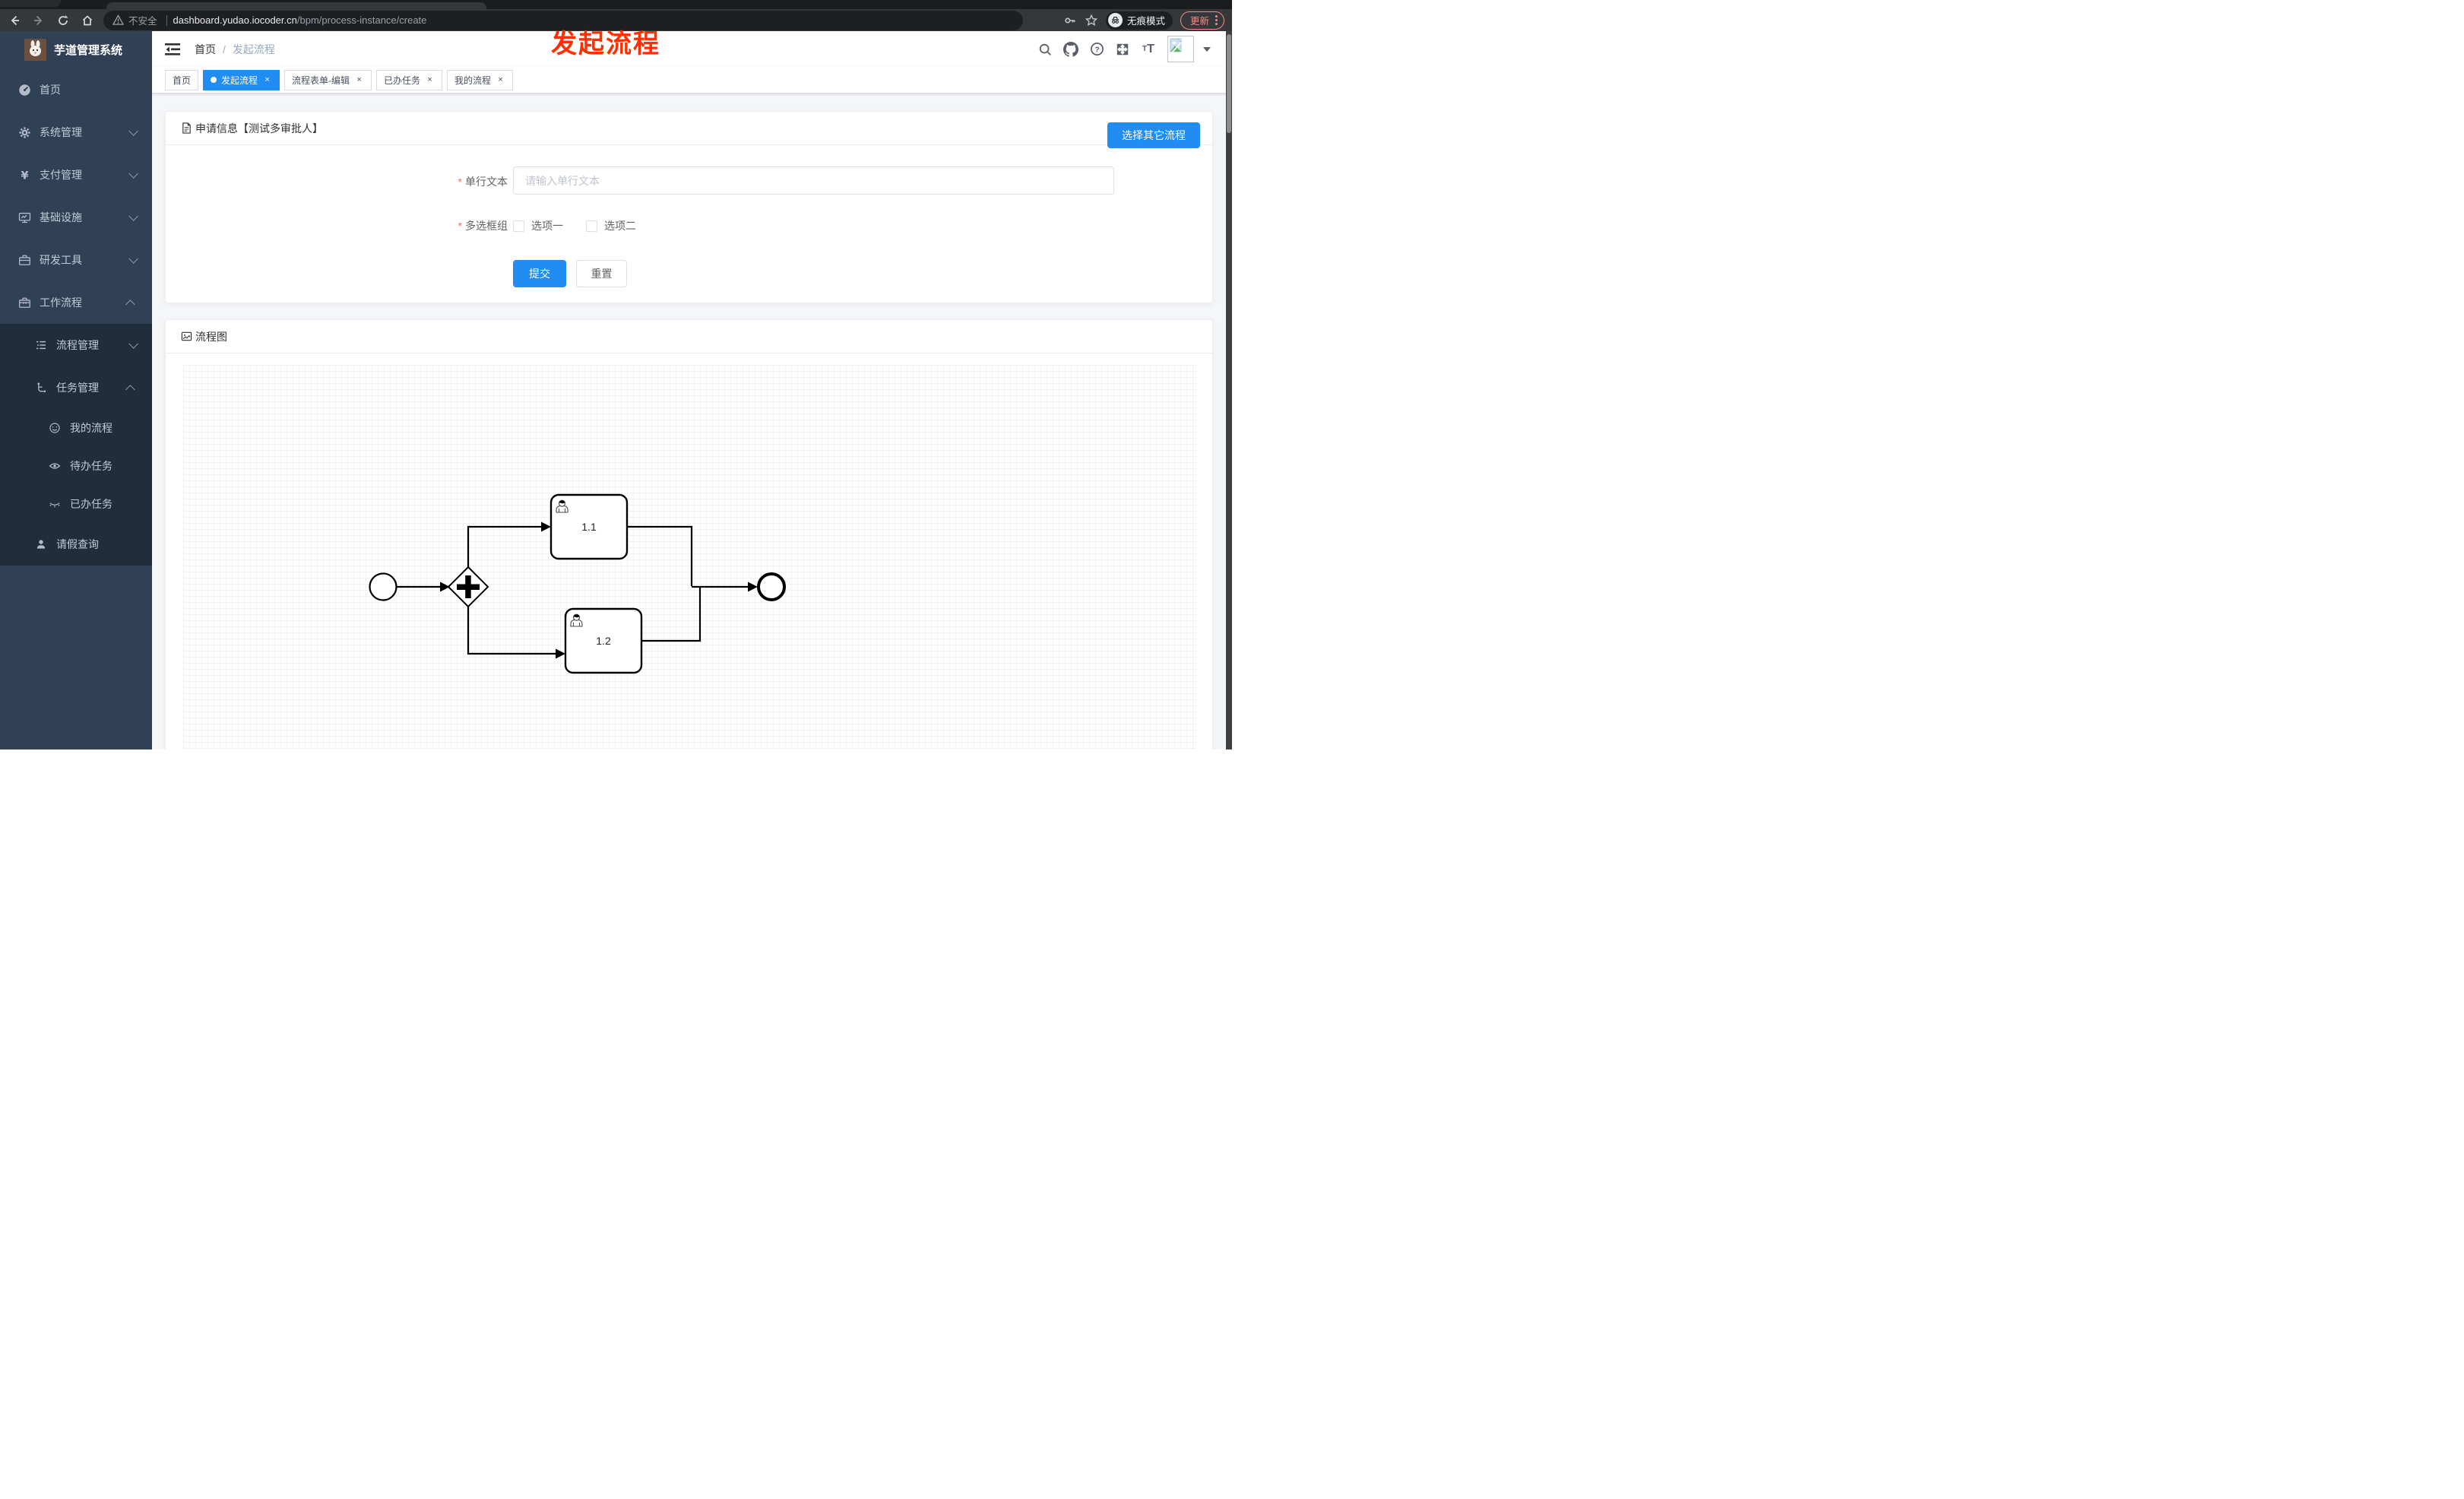 Image resolution: width=2464 pixels, height=1499 pixels. What do you see at coordinates (41, 388) in the screenshot?
I see `branch-icon` at bounding box center [41, 388].